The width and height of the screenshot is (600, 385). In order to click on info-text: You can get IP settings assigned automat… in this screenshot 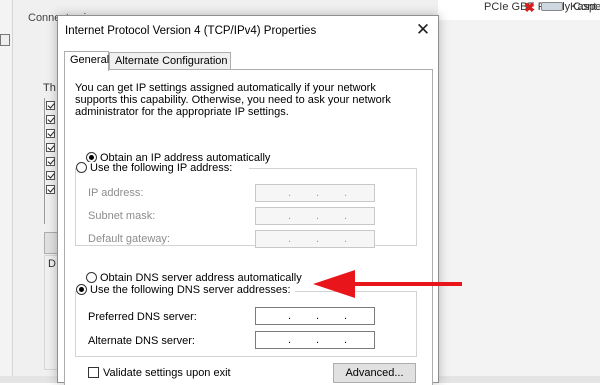, I will do `click(233, 100)`.